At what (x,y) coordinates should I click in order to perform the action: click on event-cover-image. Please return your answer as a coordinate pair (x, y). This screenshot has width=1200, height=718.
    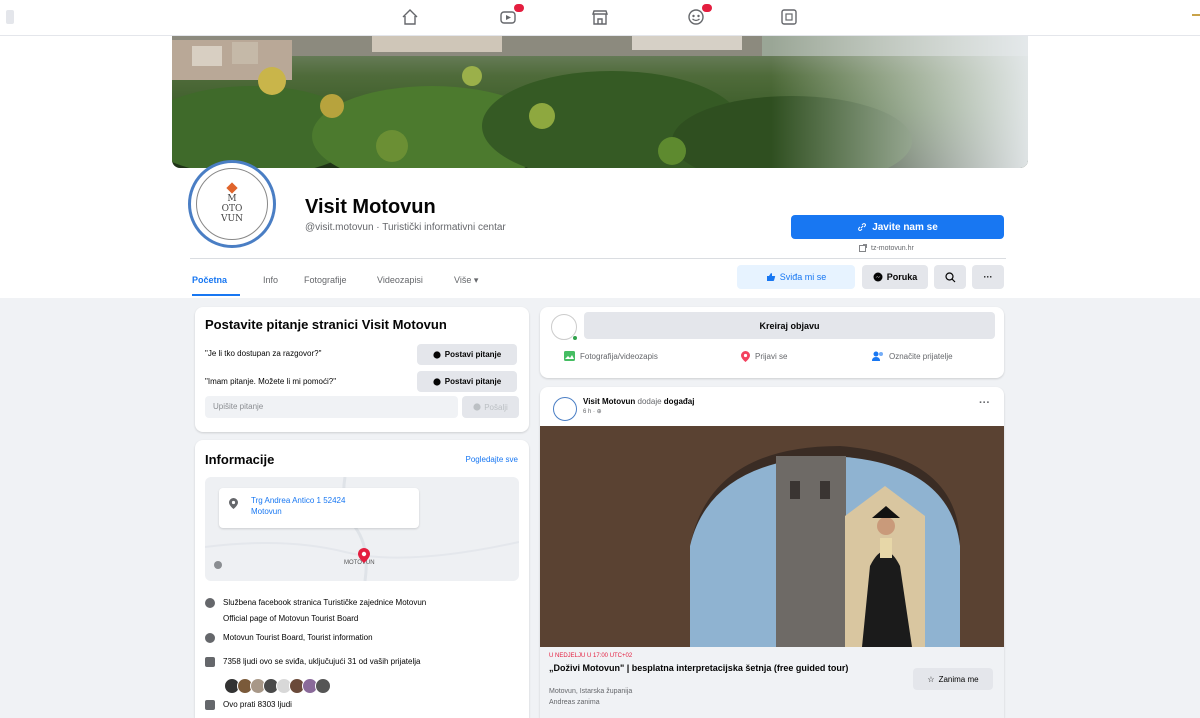
    Looking at the image, I should click on (772, 536).